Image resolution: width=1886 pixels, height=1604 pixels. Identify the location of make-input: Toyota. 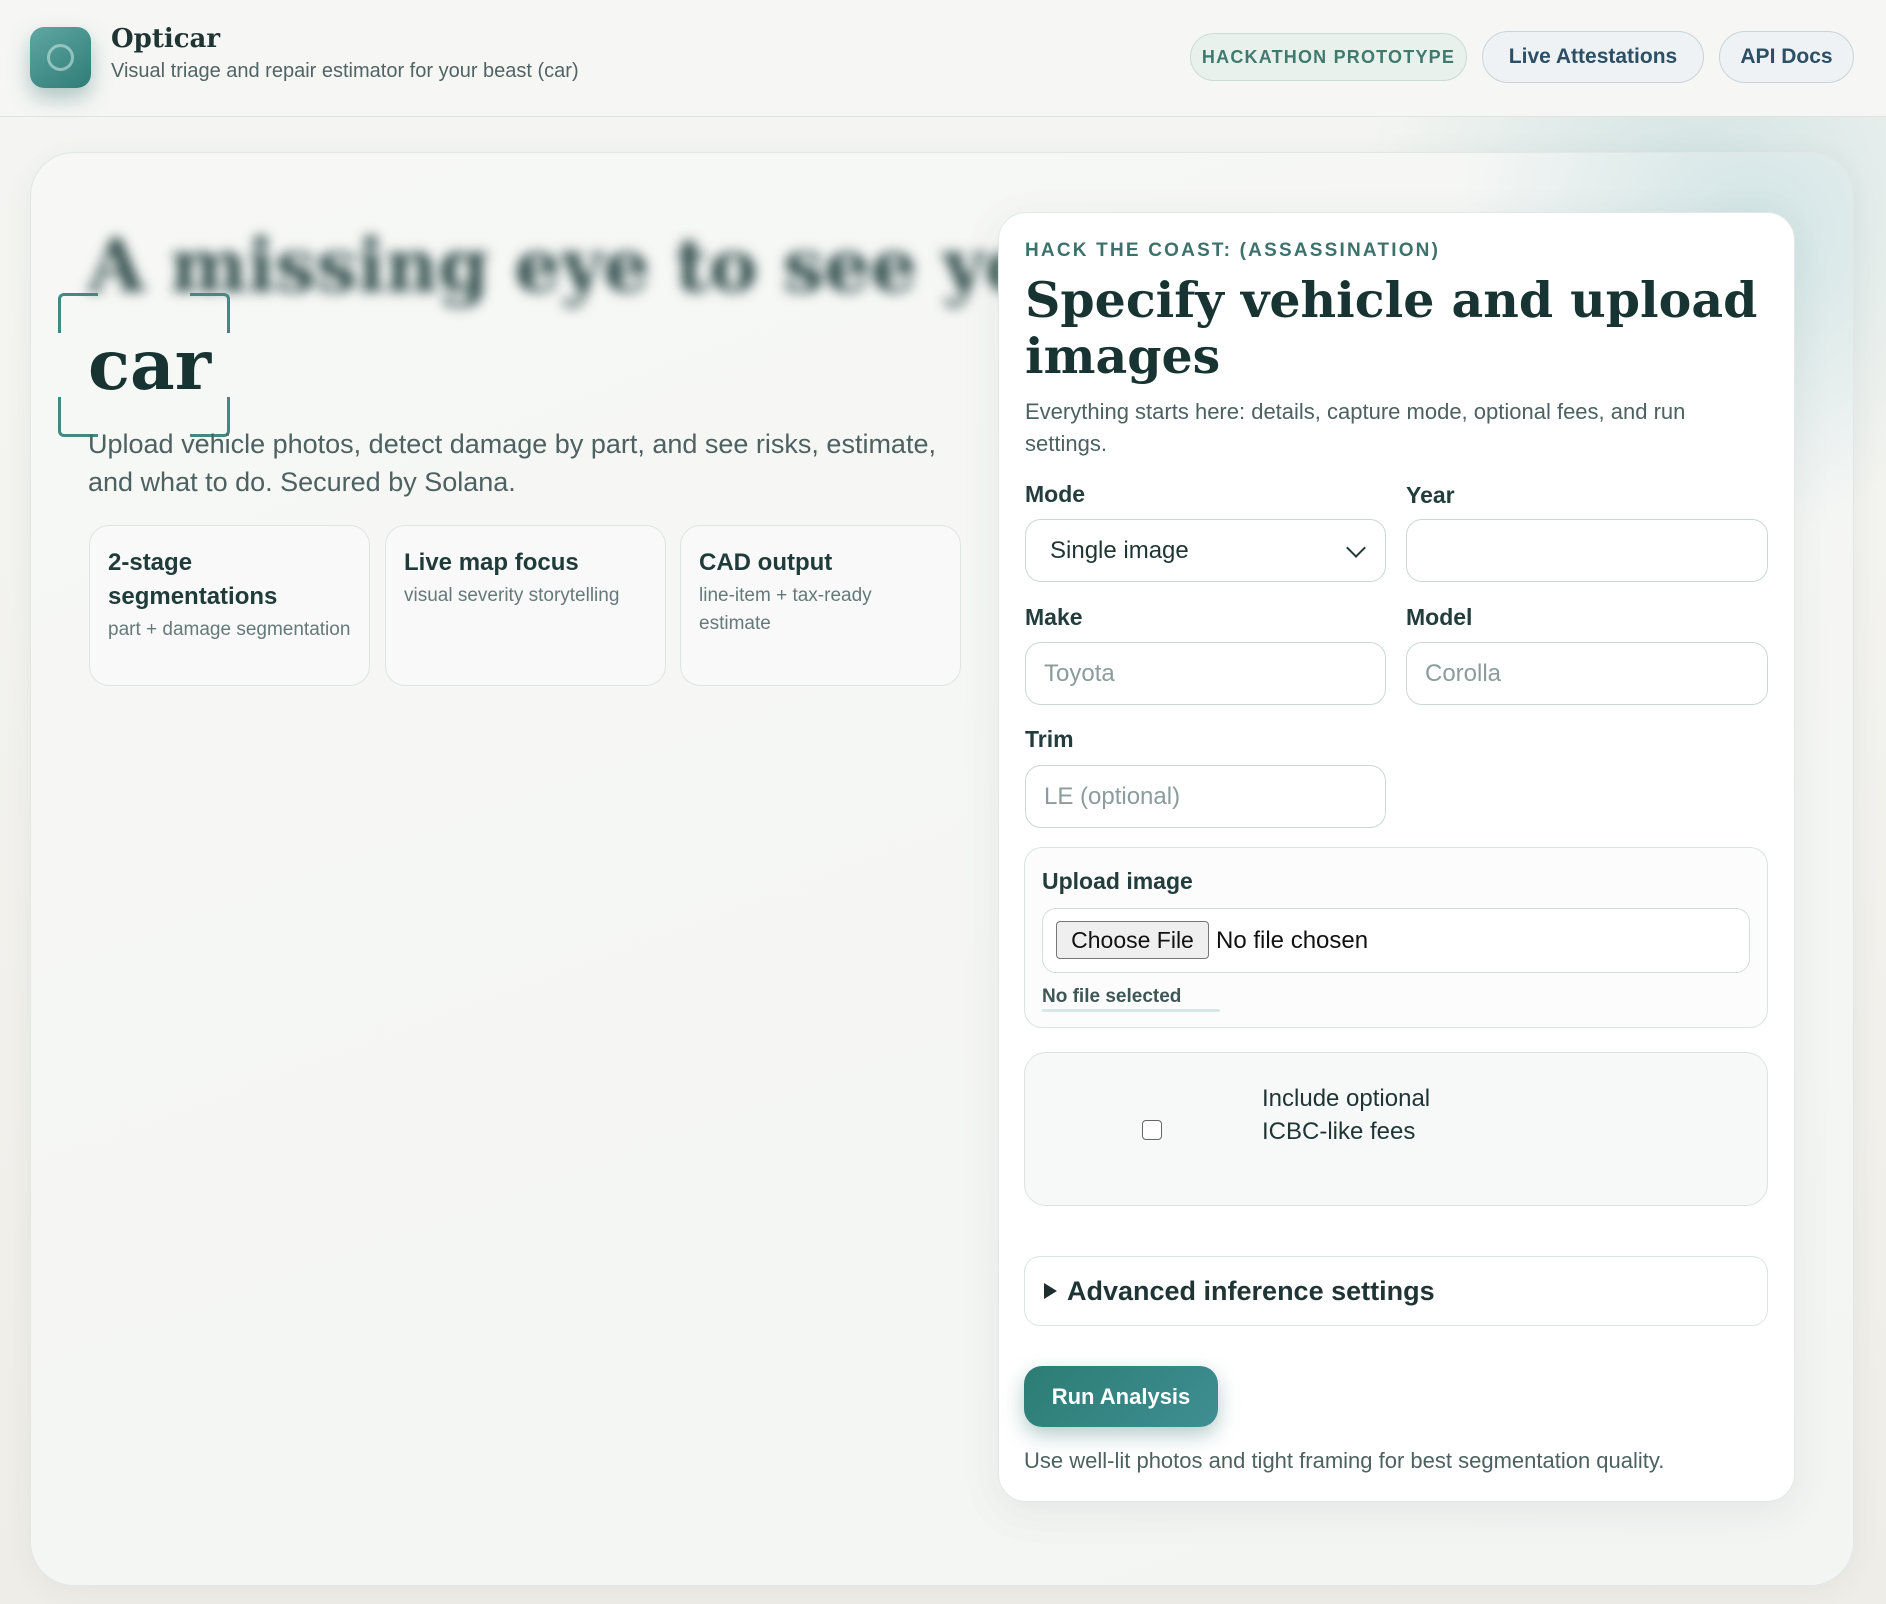
(1205, 673).